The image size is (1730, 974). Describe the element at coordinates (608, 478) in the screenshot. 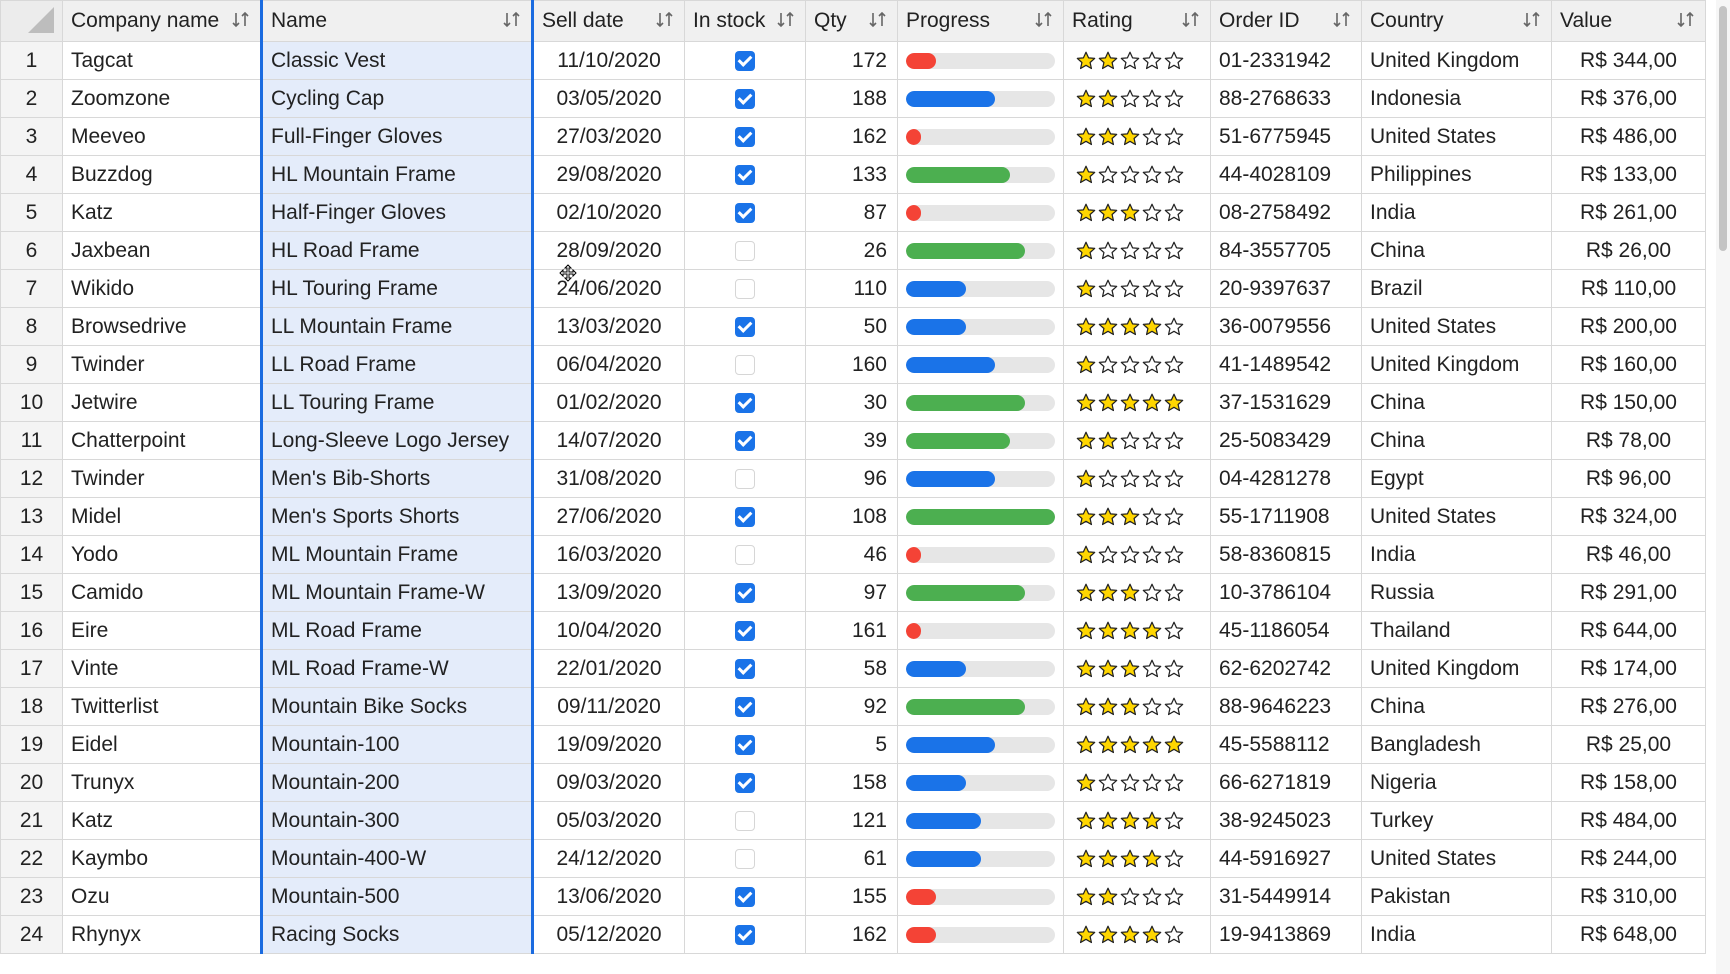

I see `cell-sell-date: 31/08/2020` at that location.